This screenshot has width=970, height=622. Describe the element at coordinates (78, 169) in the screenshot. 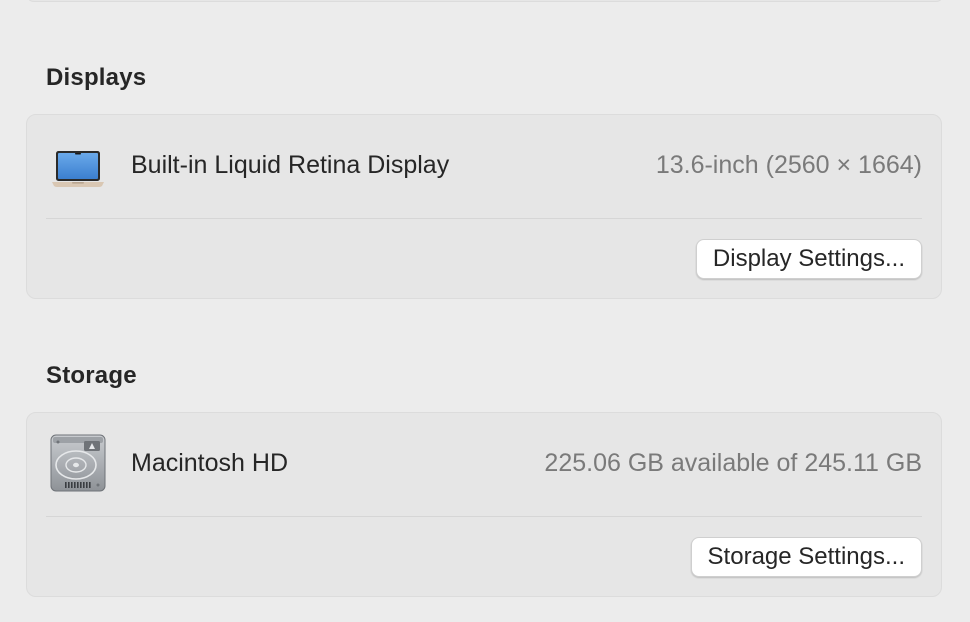

I see `laptop-icon` at that location.